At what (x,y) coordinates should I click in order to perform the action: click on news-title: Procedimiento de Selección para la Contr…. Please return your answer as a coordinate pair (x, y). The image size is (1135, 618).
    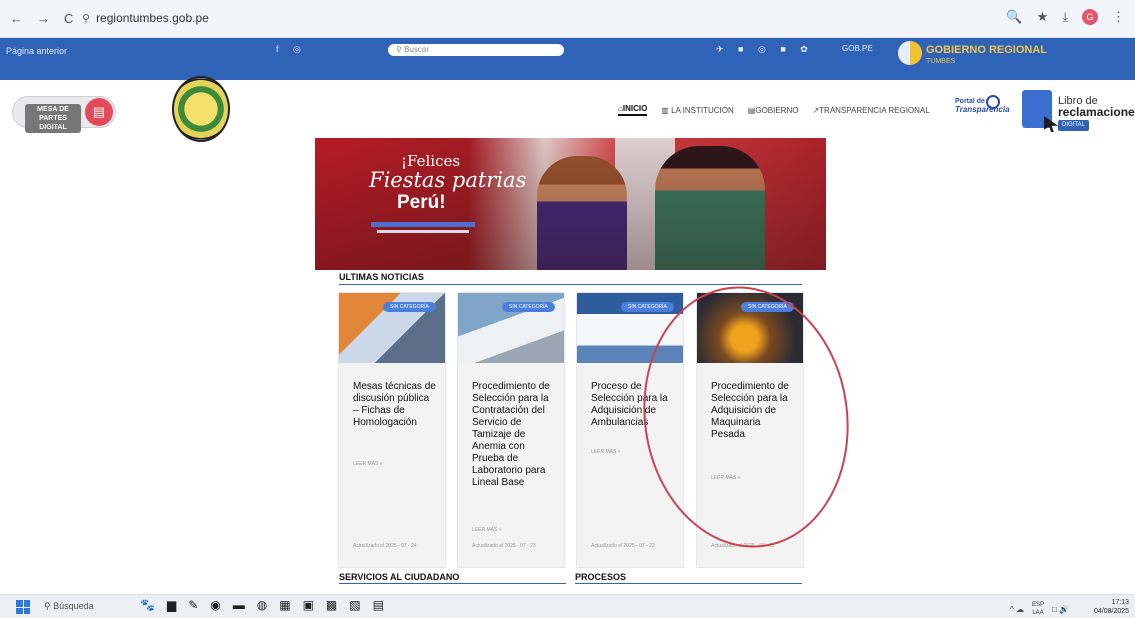
    Looking at the image, I should click on (514, 435).